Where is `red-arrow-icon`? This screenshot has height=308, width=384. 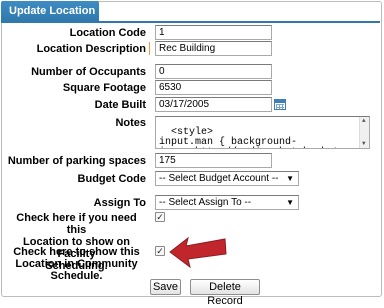
red-arrow-icon is located at coordinates (198, 252).